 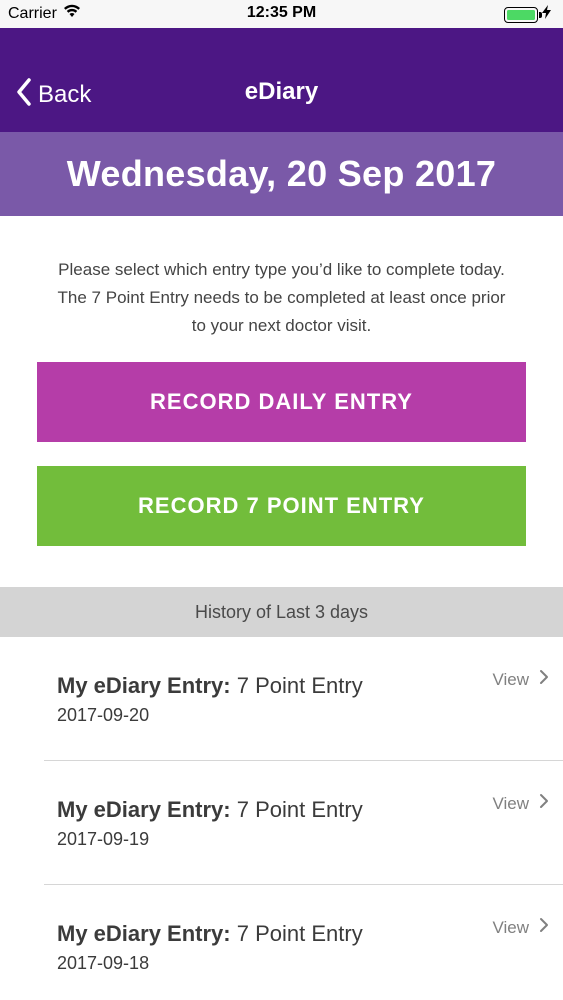 I want to click on back-label: Back, so click(x=65, y=94).